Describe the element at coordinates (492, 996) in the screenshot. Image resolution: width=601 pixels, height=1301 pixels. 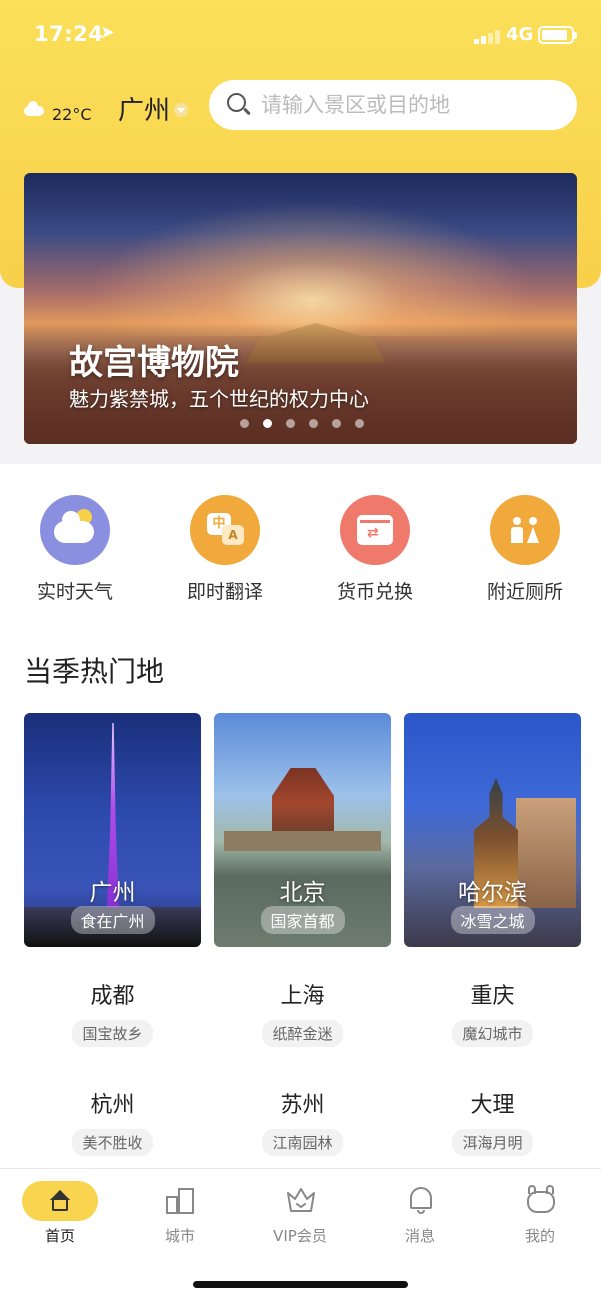
I see `city-name: 重庆` at that location.